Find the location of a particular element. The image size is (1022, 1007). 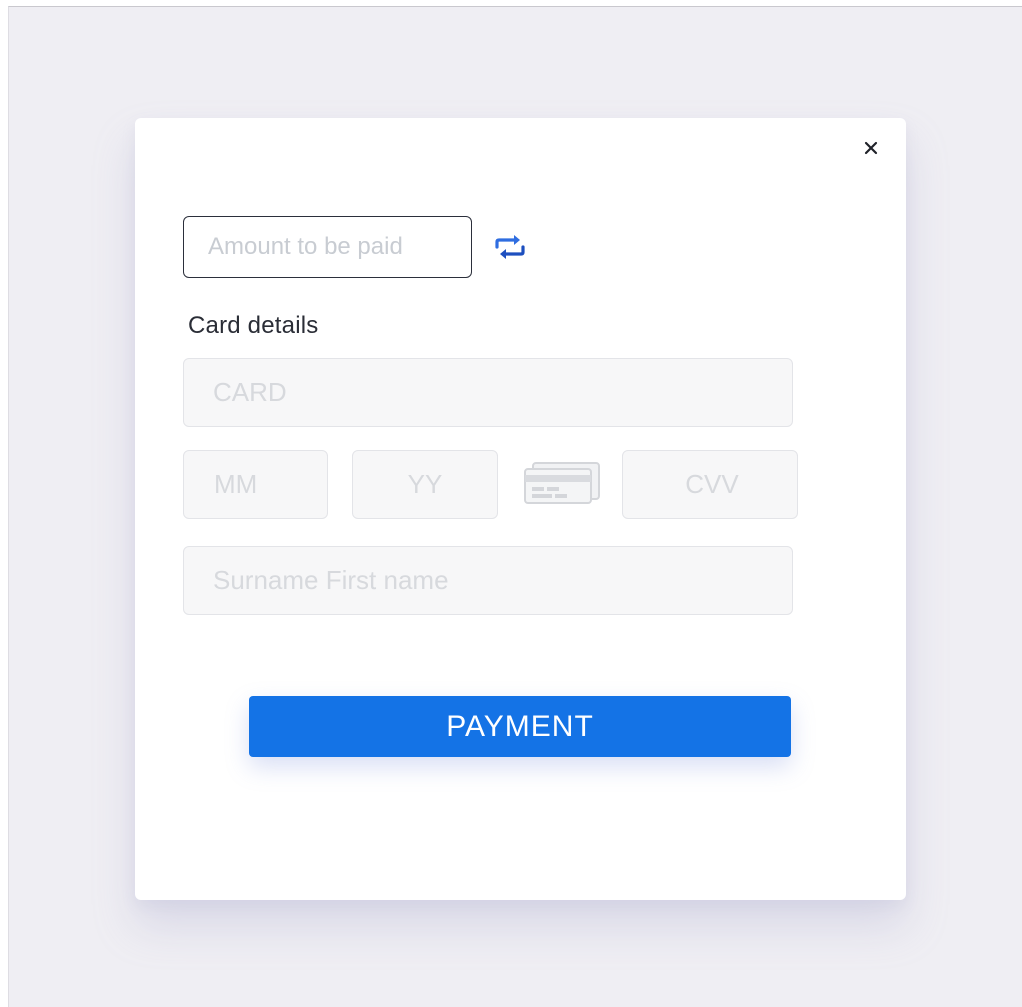

close-button is located at coordinates (871, 148).